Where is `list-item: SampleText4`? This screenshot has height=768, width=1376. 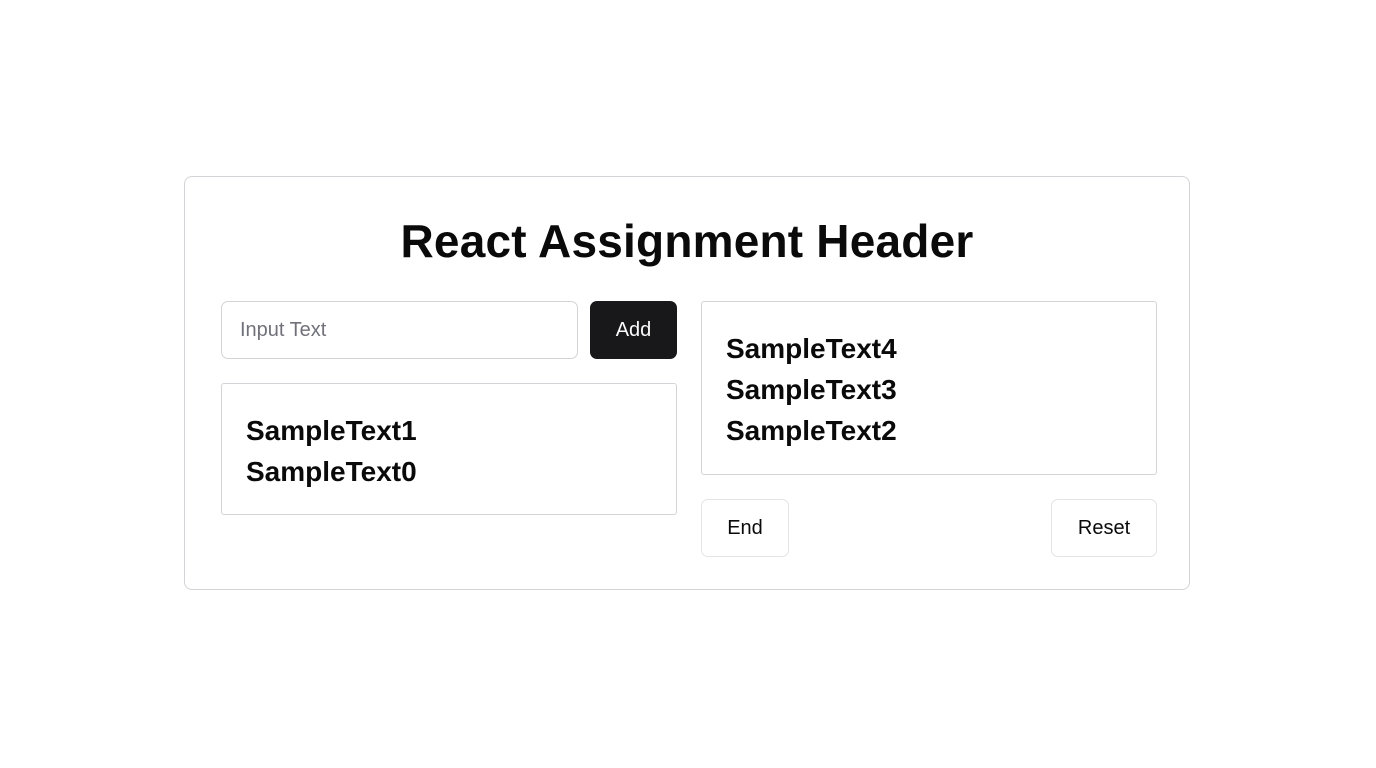
list-item: SampleText4 is located at coordinates (811, 348).